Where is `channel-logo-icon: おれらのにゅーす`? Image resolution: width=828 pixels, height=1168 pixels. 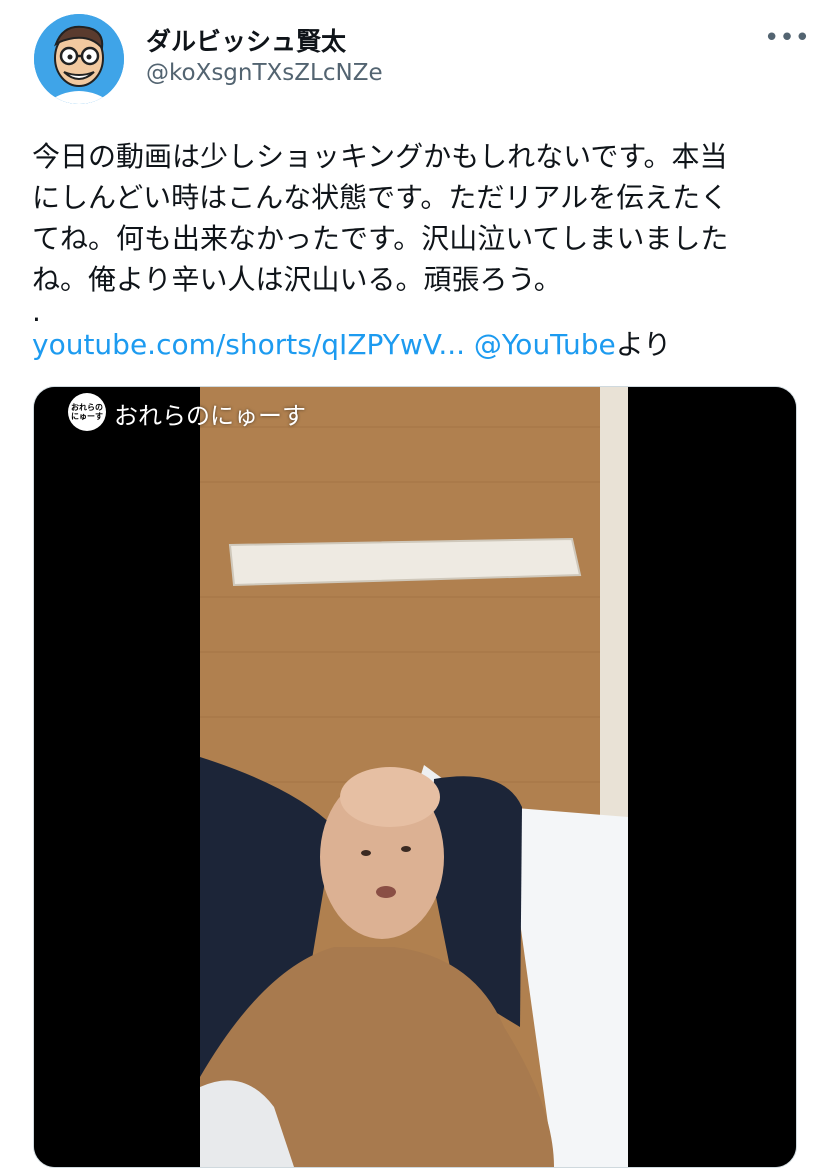 channel-logo-icon: おれらのにゅーす is located at coordinates (87, 412).